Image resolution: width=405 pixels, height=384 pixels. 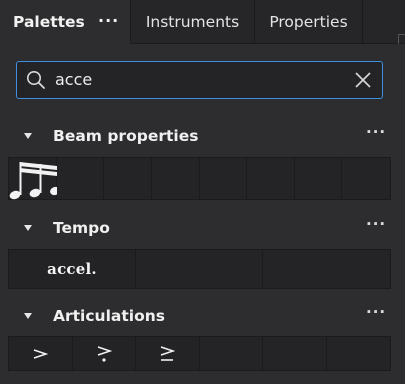 I want to click on accel-label: accel., so click(x=72, y=269).